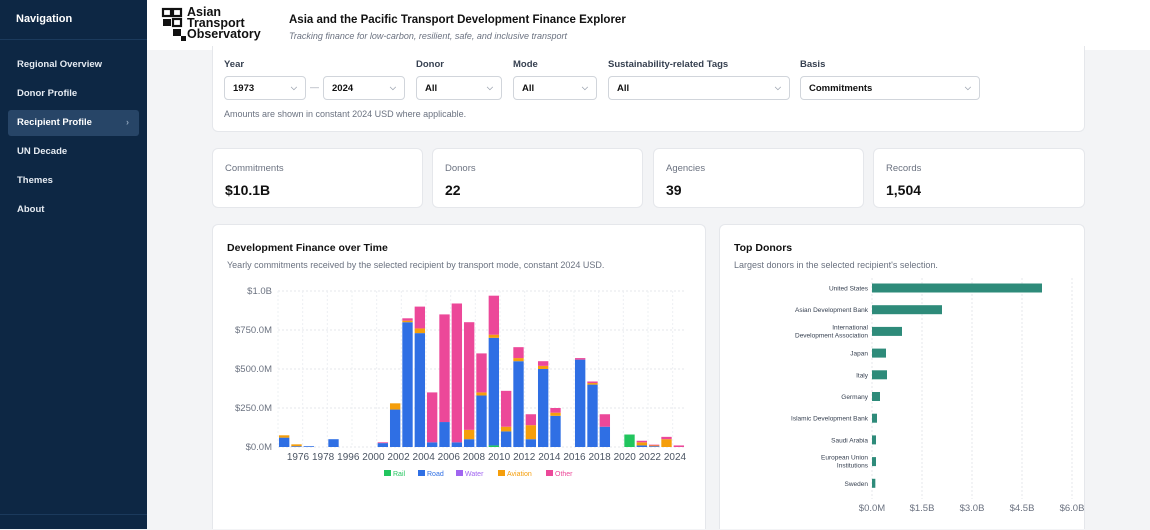  What do you see at coordinates (424, 457) in the screenshot?
I see `x-tick-label: 2004` at bounding box center [424, 457].